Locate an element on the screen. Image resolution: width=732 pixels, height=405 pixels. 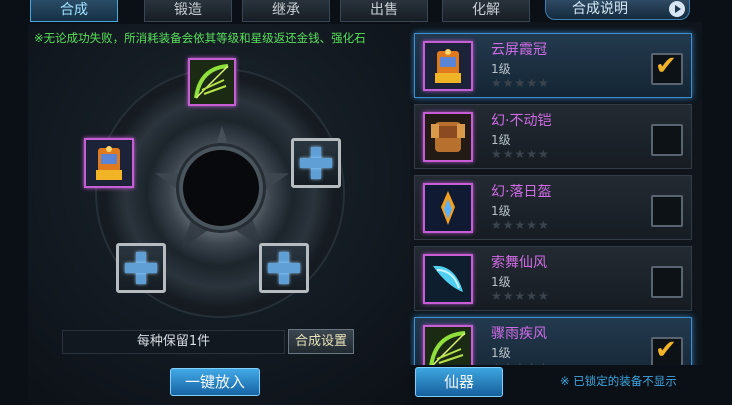
synthesis-settings-button: 合成设置 is located at coordinates (321, 341).